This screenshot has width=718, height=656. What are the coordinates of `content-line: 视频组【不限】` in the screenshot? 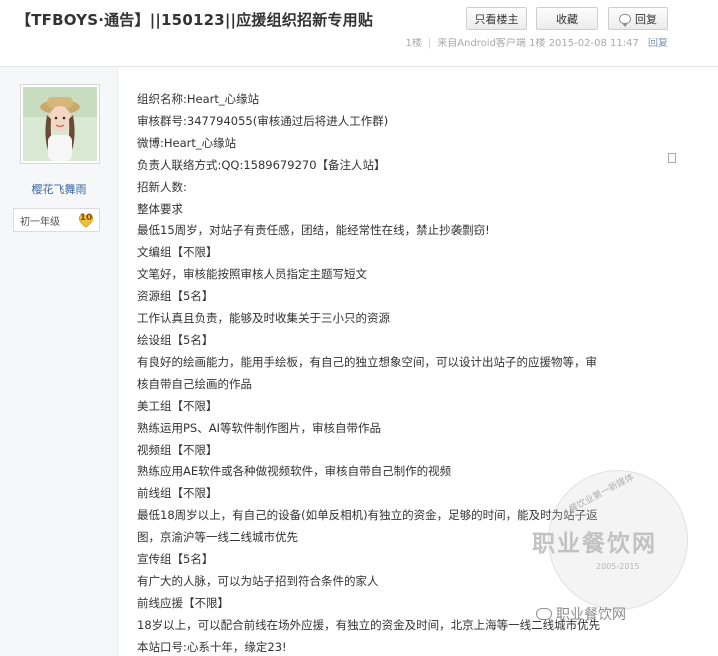 It's located at (177, 449).